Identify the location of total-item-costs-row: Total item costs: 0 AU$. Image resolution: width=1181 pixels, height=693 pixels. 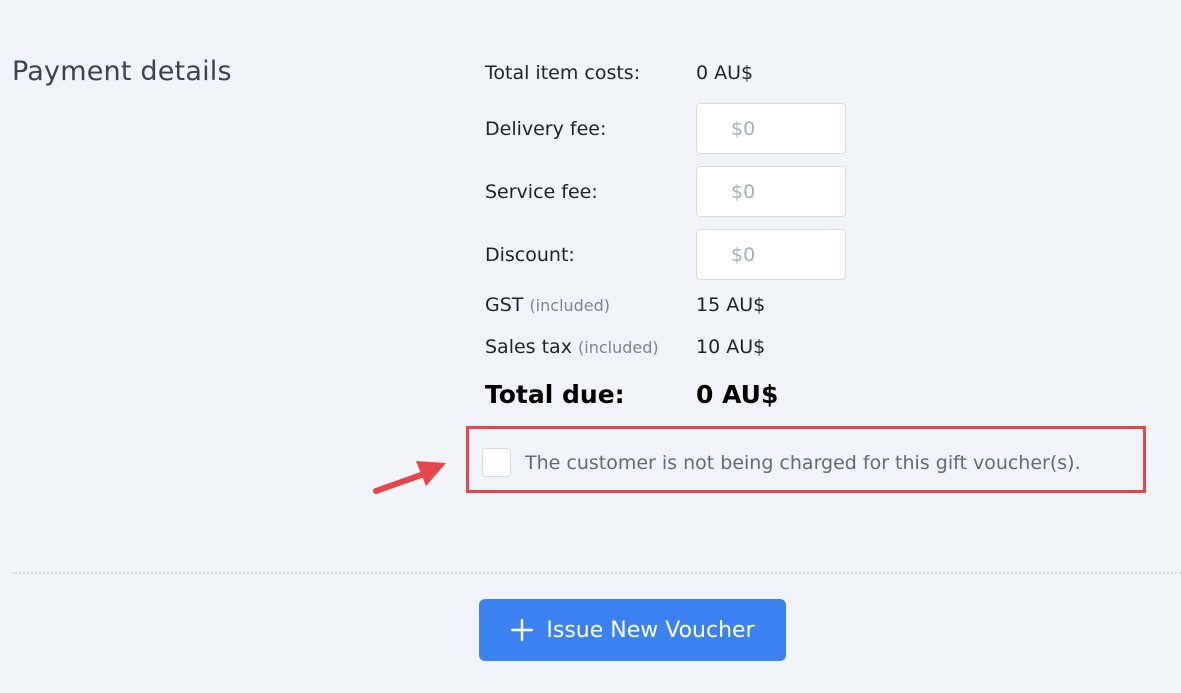
(619, 73).